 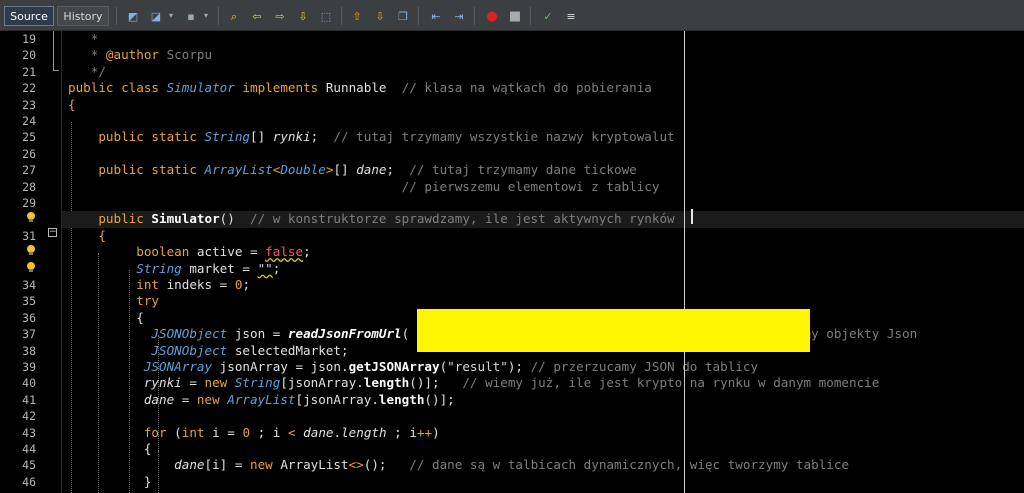 What do you see at coordinates (159, 432) in the screenshot?
I see `code-token: for` at bounding box center [159, 432].